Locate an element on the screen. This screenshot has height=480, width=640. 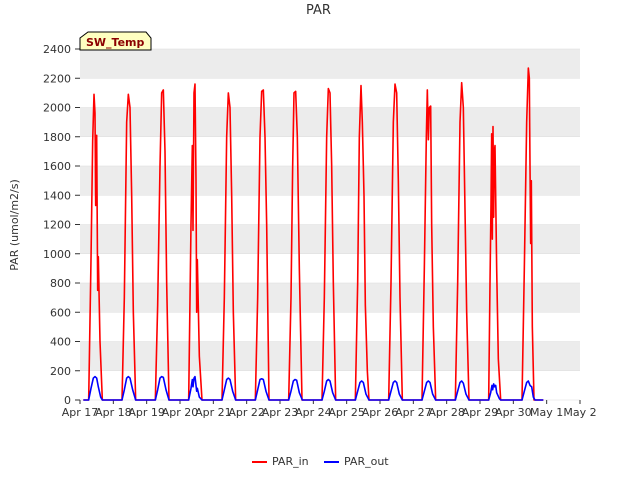
y-axis-label: PAR (umol/m2/s) is located at coordinates (14, 225).